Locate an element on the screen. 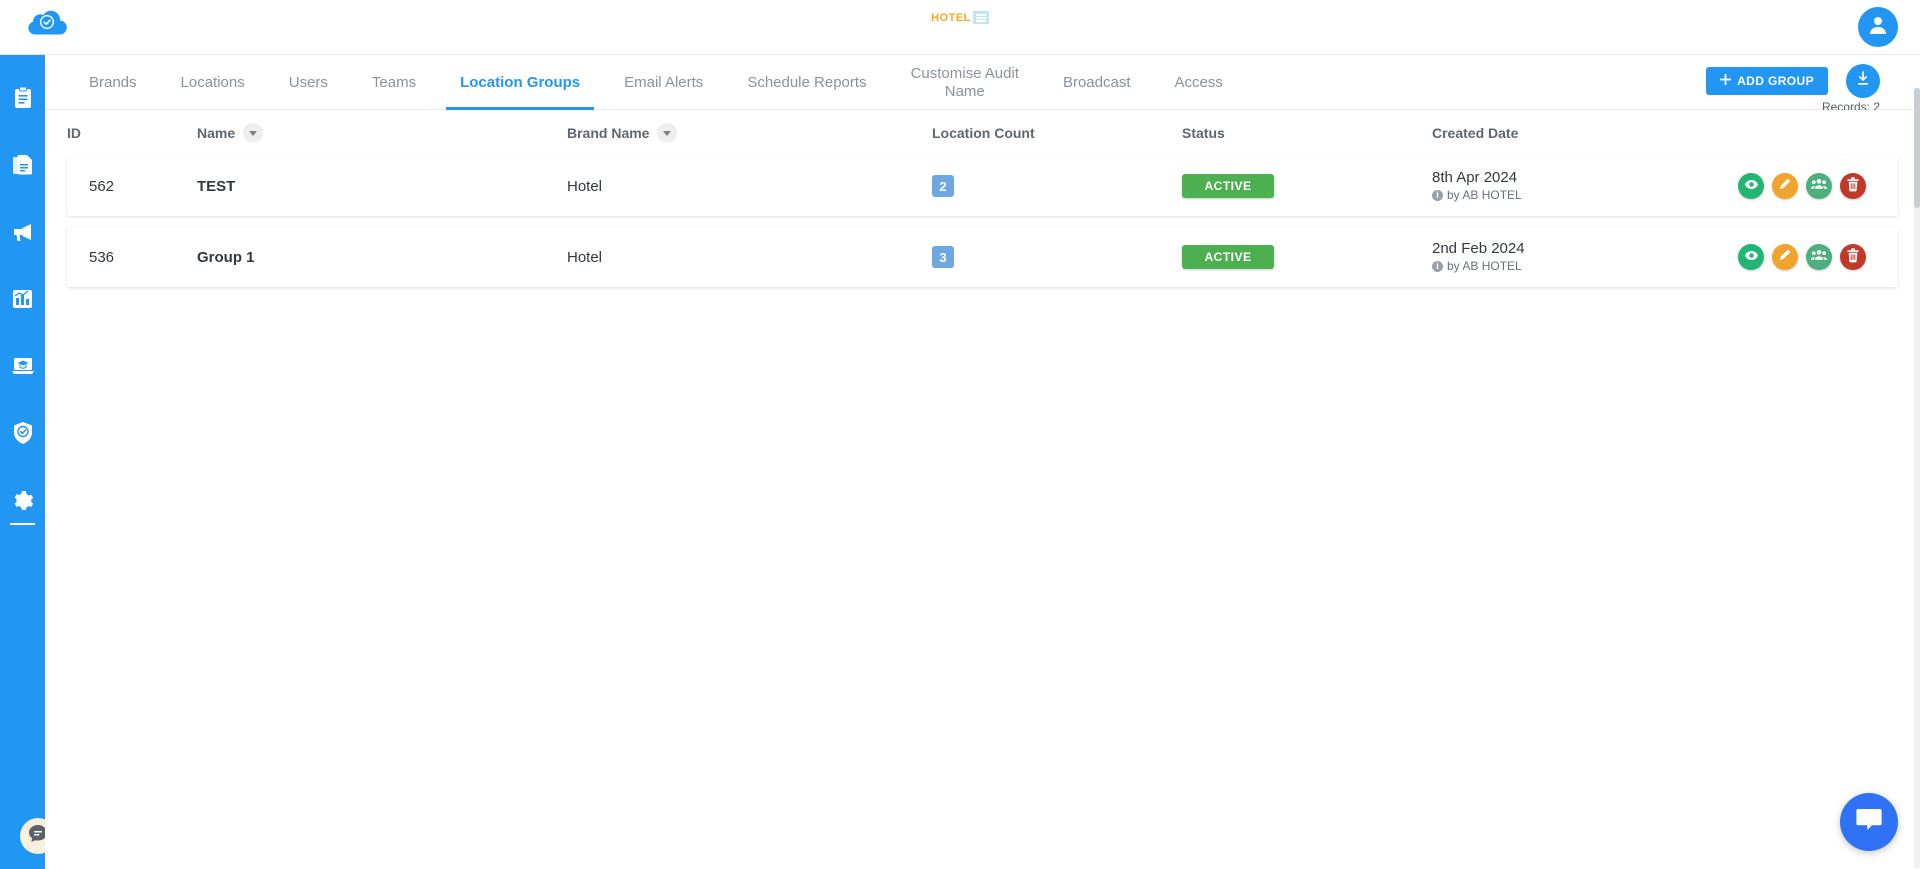 Image resolution: width=1920 pixels, height=869 pixels. elearning-icon is located at coordinates (23, 368).